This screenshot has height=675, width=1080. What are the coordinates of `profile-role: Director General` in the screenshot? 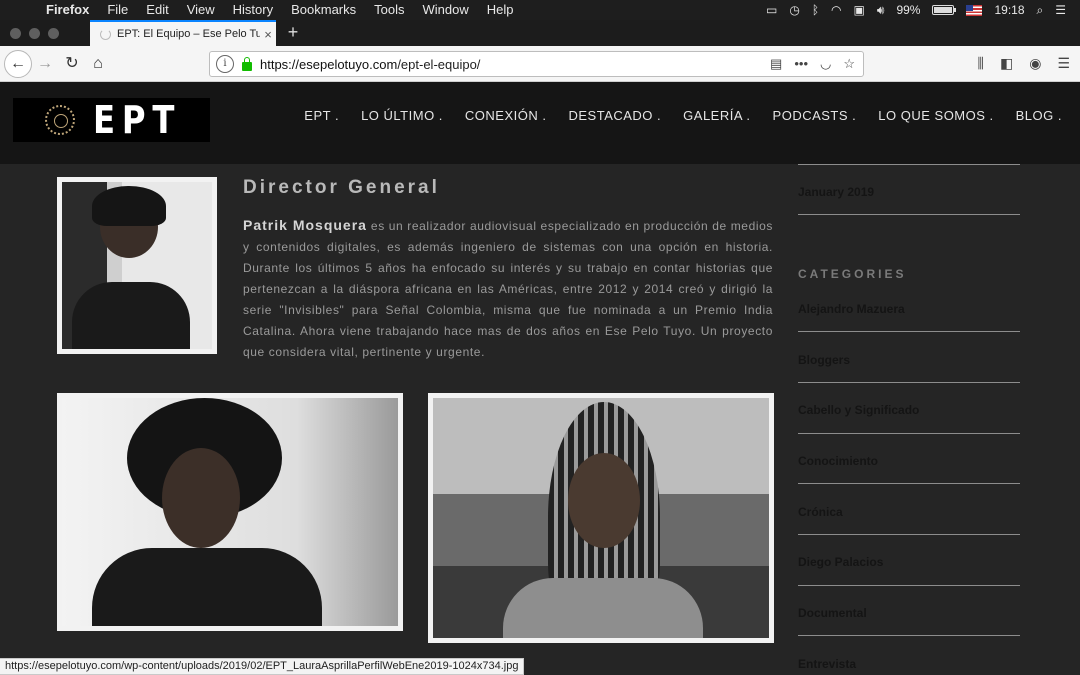 It's located at (341, 187).